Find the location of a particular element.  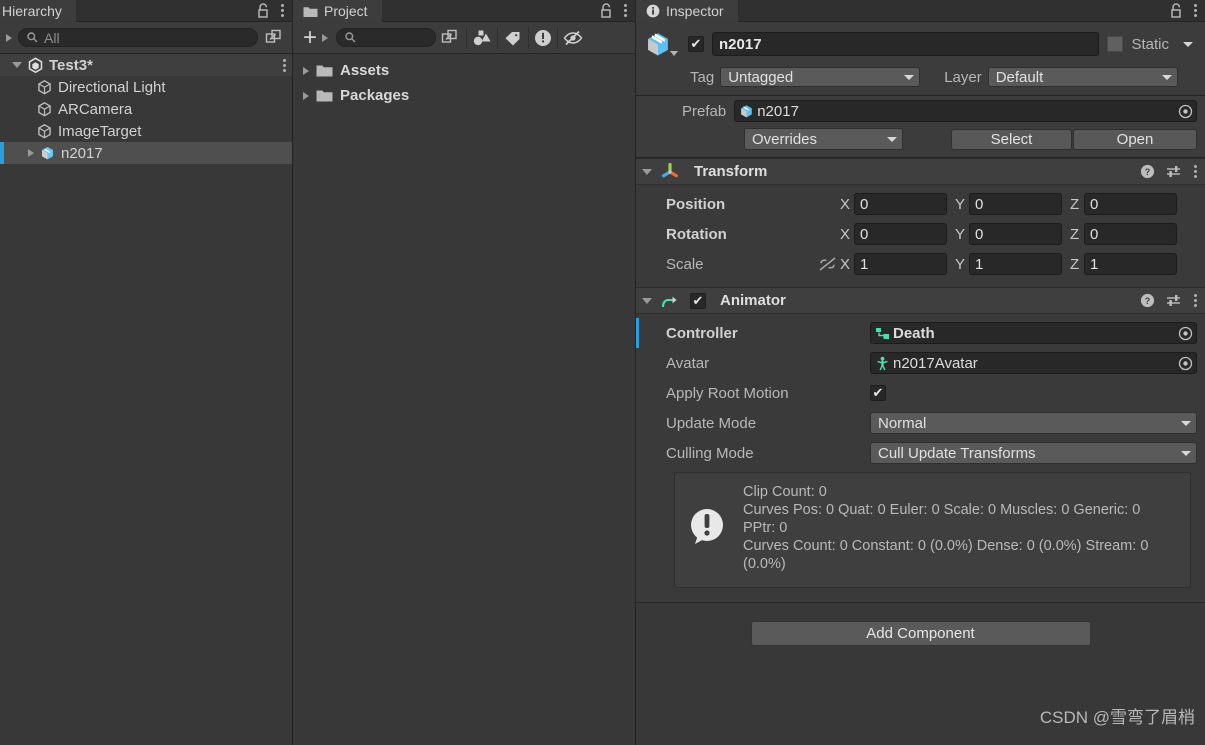

hierarchy-item-n2017: n2017 is located at coordinates (146, 153).